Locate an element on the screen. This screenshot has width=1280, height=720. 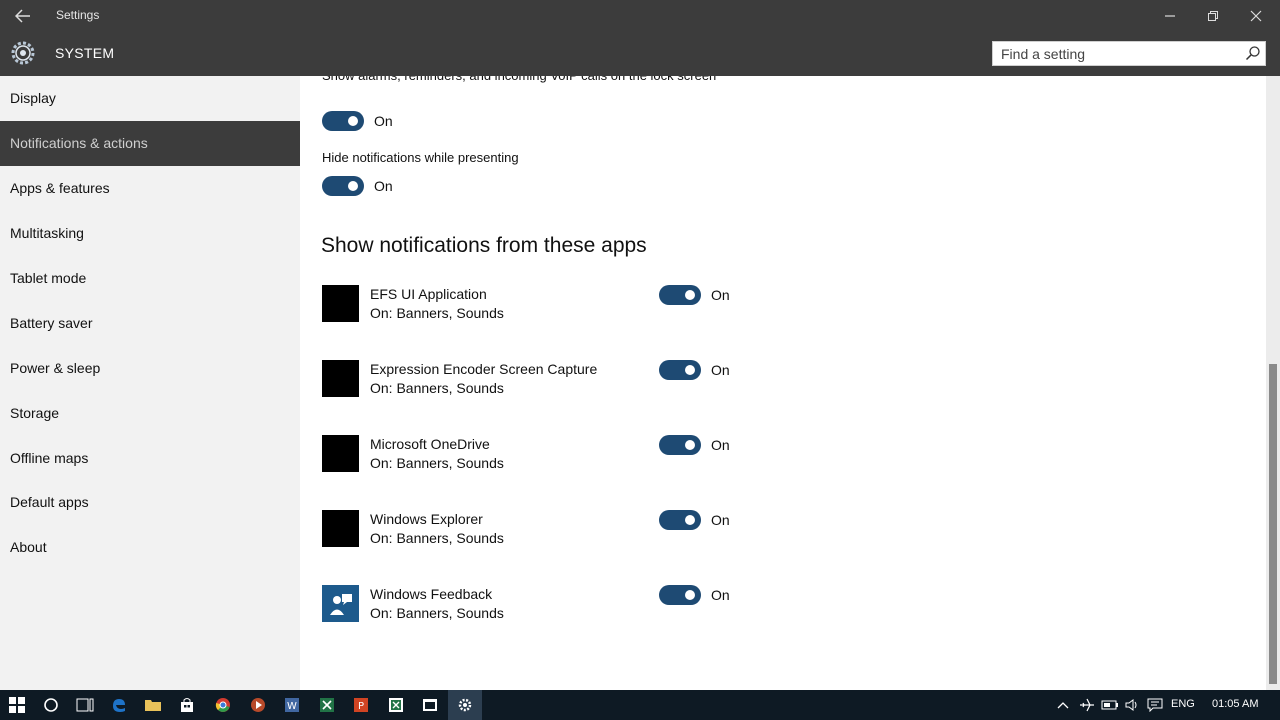
search-icon is located at coordinates (1252, 53).